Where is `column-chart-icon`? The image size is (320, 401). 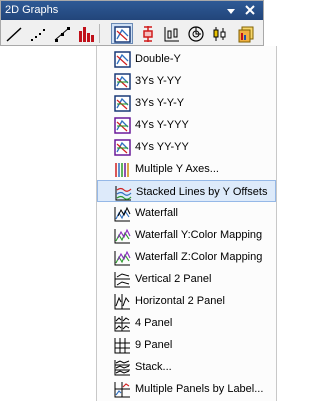 column-chart-icon is located at coordinates (86, 34).